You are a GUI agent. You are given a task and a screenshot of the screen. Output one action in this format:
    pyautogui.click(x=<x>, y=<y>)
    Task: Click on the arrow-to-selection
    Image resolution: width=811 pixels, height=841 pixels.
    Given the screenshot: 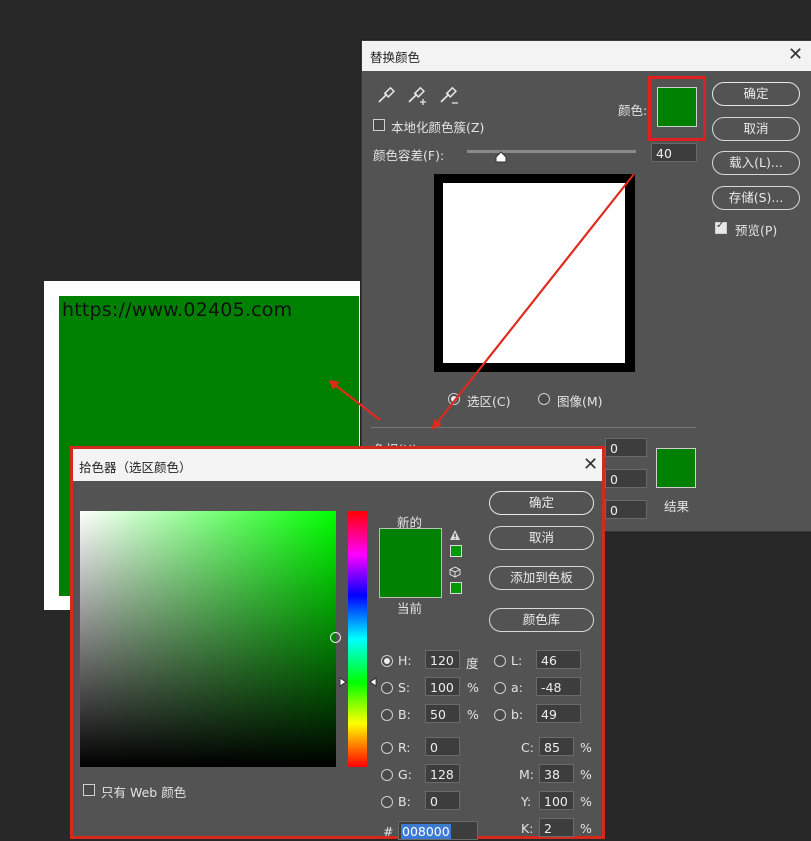 What is the action you would take?
    pyautogui.click(x=533, y=301)
    